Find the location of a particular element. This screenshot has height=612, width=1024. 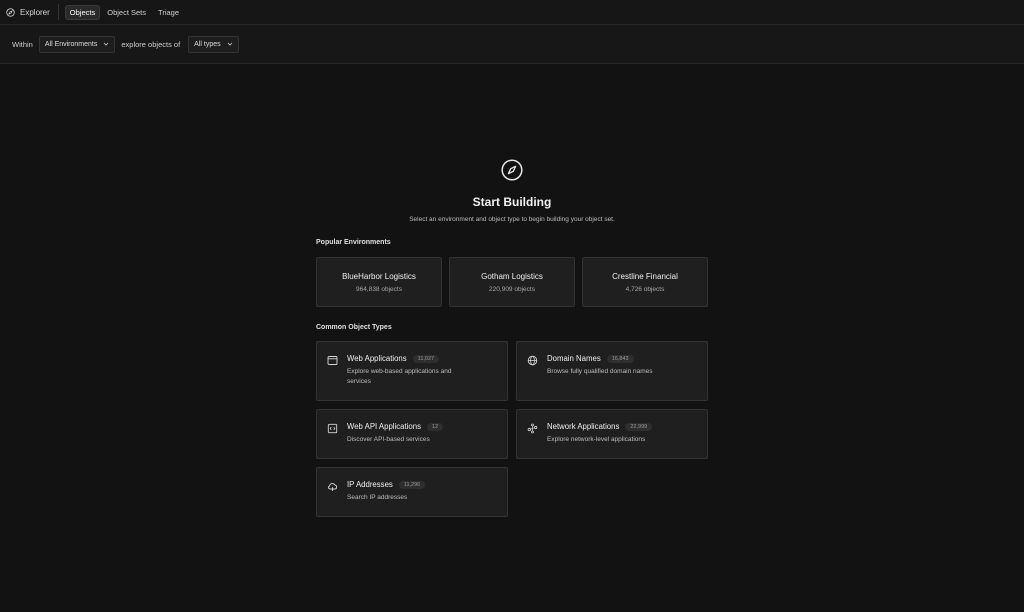

app-brand: Explorer is located at coordinates (32, 12).